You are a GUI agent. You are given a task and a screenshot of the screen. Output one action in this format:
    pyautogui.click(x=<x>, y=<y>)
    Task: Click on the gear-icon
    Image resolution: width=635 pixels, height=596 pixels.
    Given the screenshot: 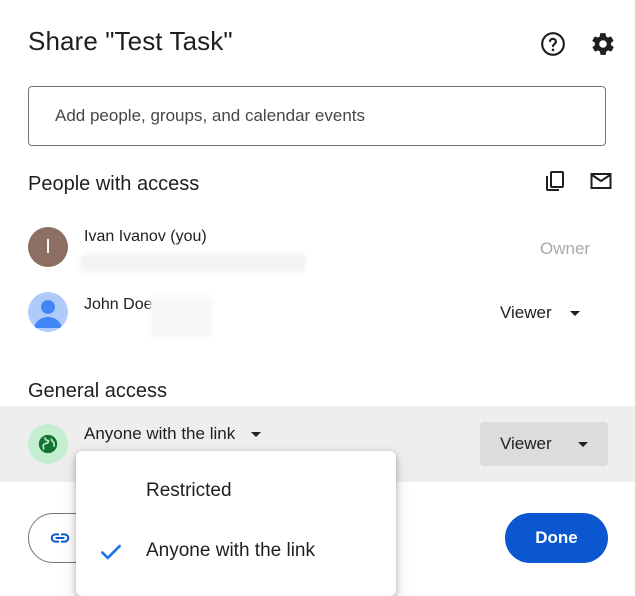 What is the action you would take?
    pyautogui.click(x=603, y=44)
    